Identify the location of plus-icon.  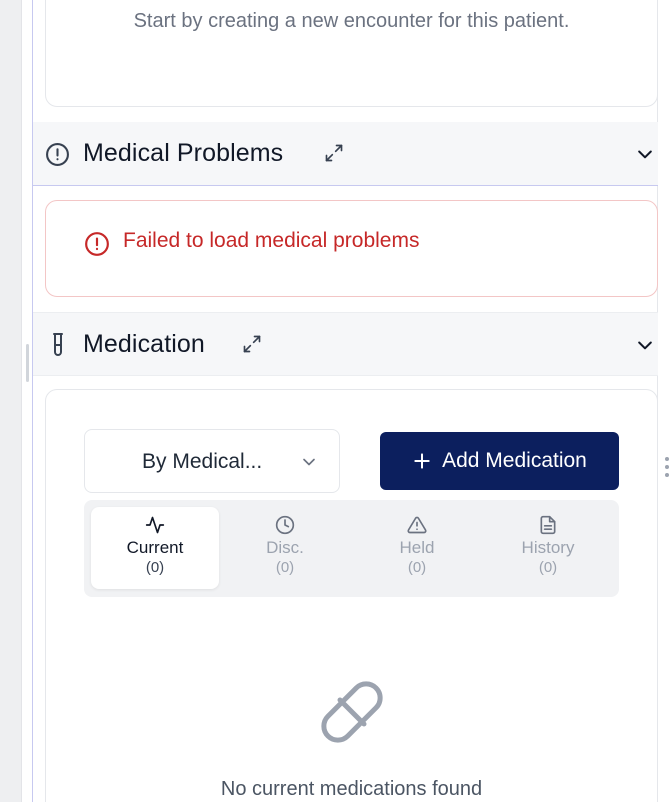
(422, 461).